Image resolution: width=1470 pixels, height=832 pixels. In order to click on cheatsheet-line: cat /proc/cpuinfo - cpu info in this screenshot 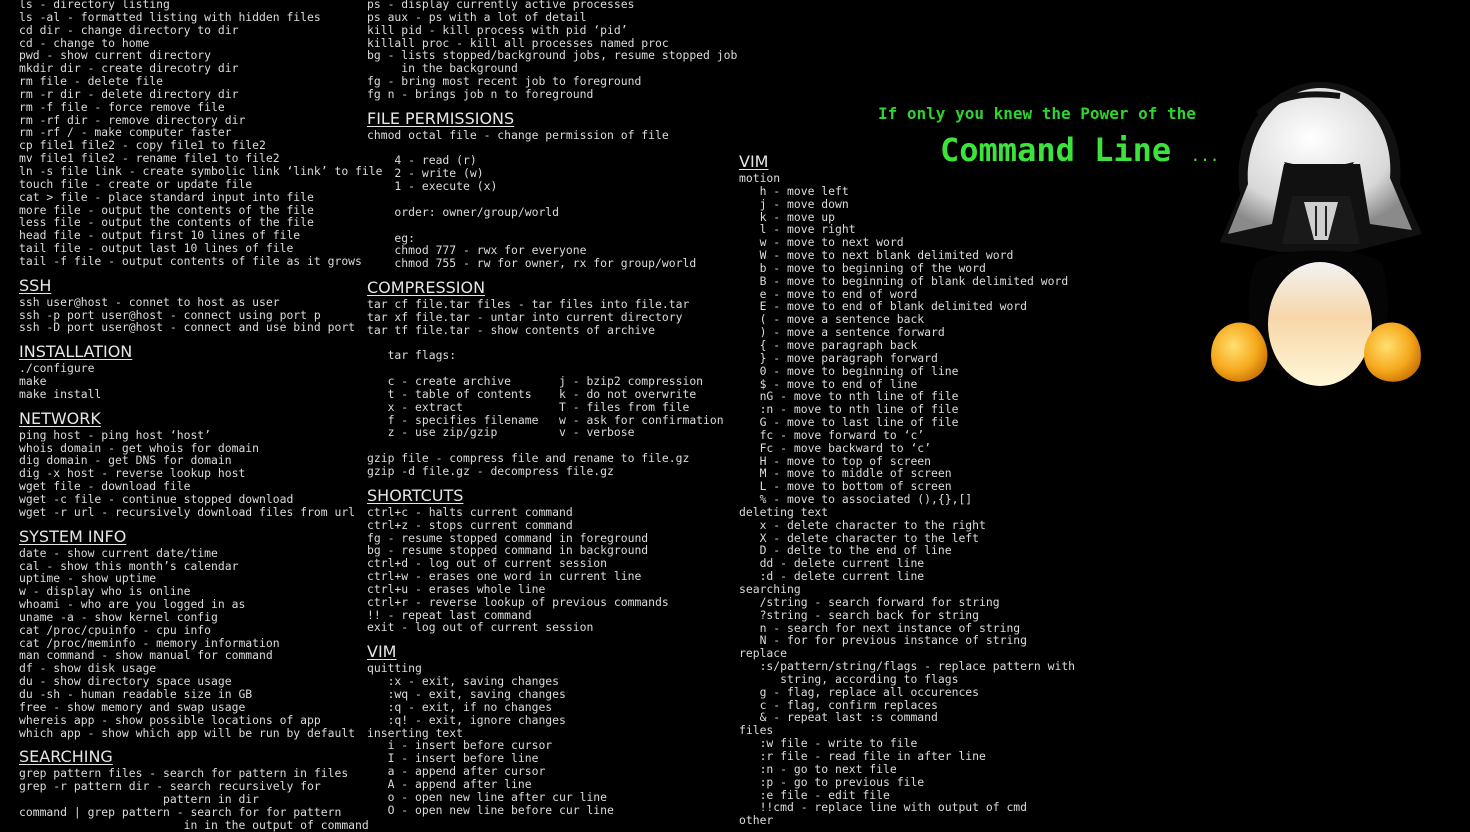, I will do `click(115, 629)`.